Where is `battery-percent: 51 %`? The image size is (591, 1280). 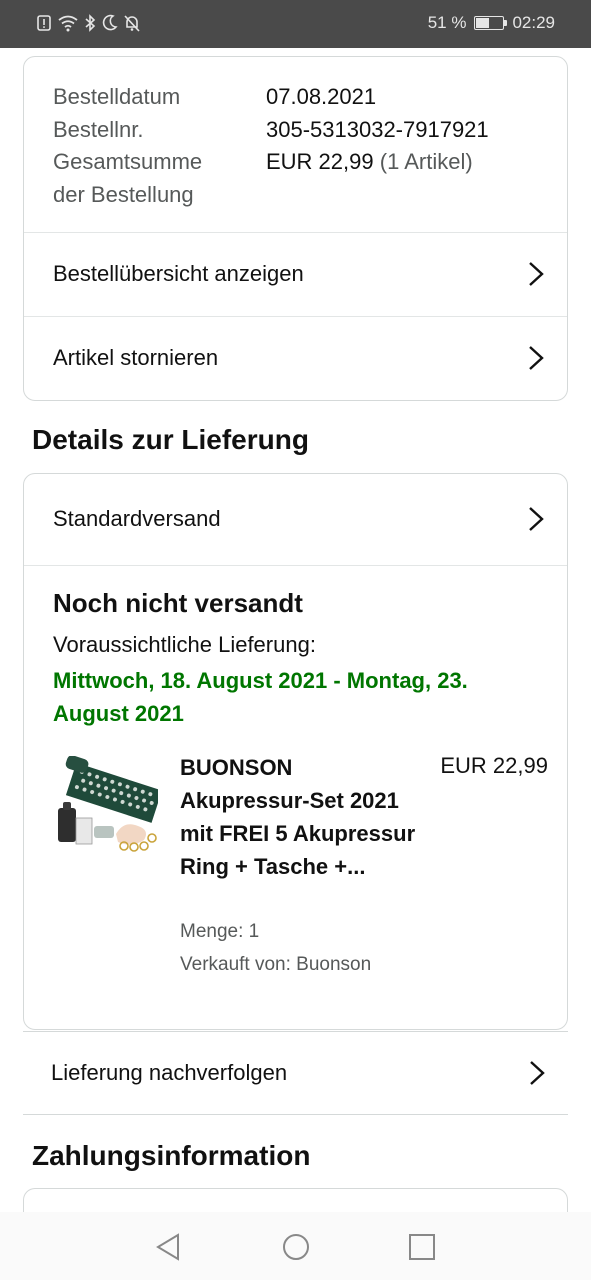
battery-percent: 51 % is located at coordinates (447, 22).